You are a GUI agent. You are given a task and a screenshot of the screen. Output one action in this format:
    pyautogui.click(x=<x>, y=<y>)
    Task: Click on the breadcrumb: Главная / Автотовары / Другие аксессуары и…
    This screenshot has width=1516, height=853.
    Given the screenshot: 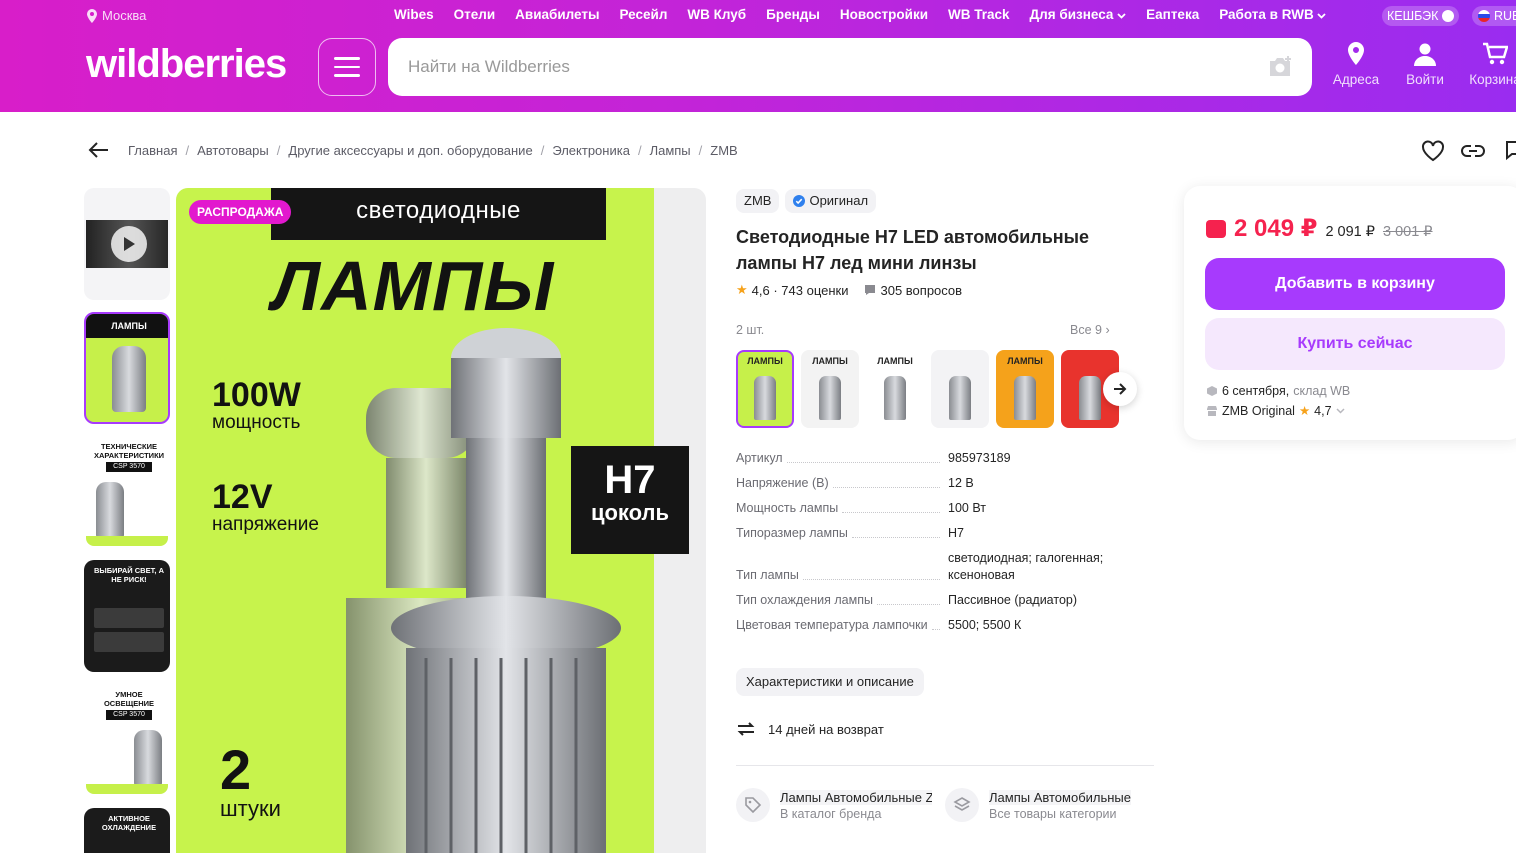 What is the action you would take?
    pyautogui.click(x=412, y=150)
    